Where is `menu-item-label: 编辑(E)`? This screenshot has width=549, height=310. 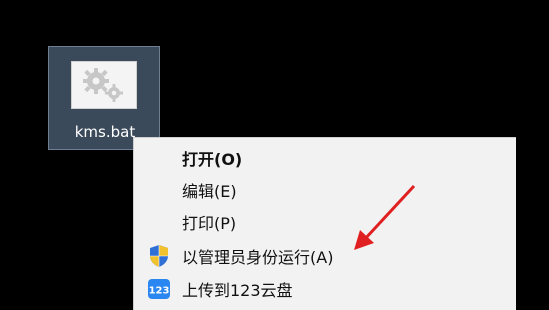
menu-item-label: 编辑(E) is located at coordinates (209, 191).